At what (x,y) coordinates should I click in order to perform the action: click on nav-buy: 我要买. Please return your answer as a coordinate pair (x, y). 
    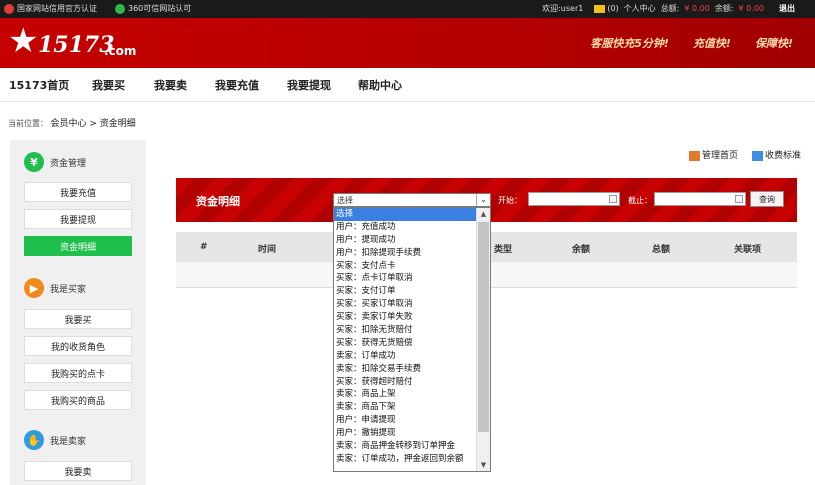
    Looking at the image, I should click on (108, 85).